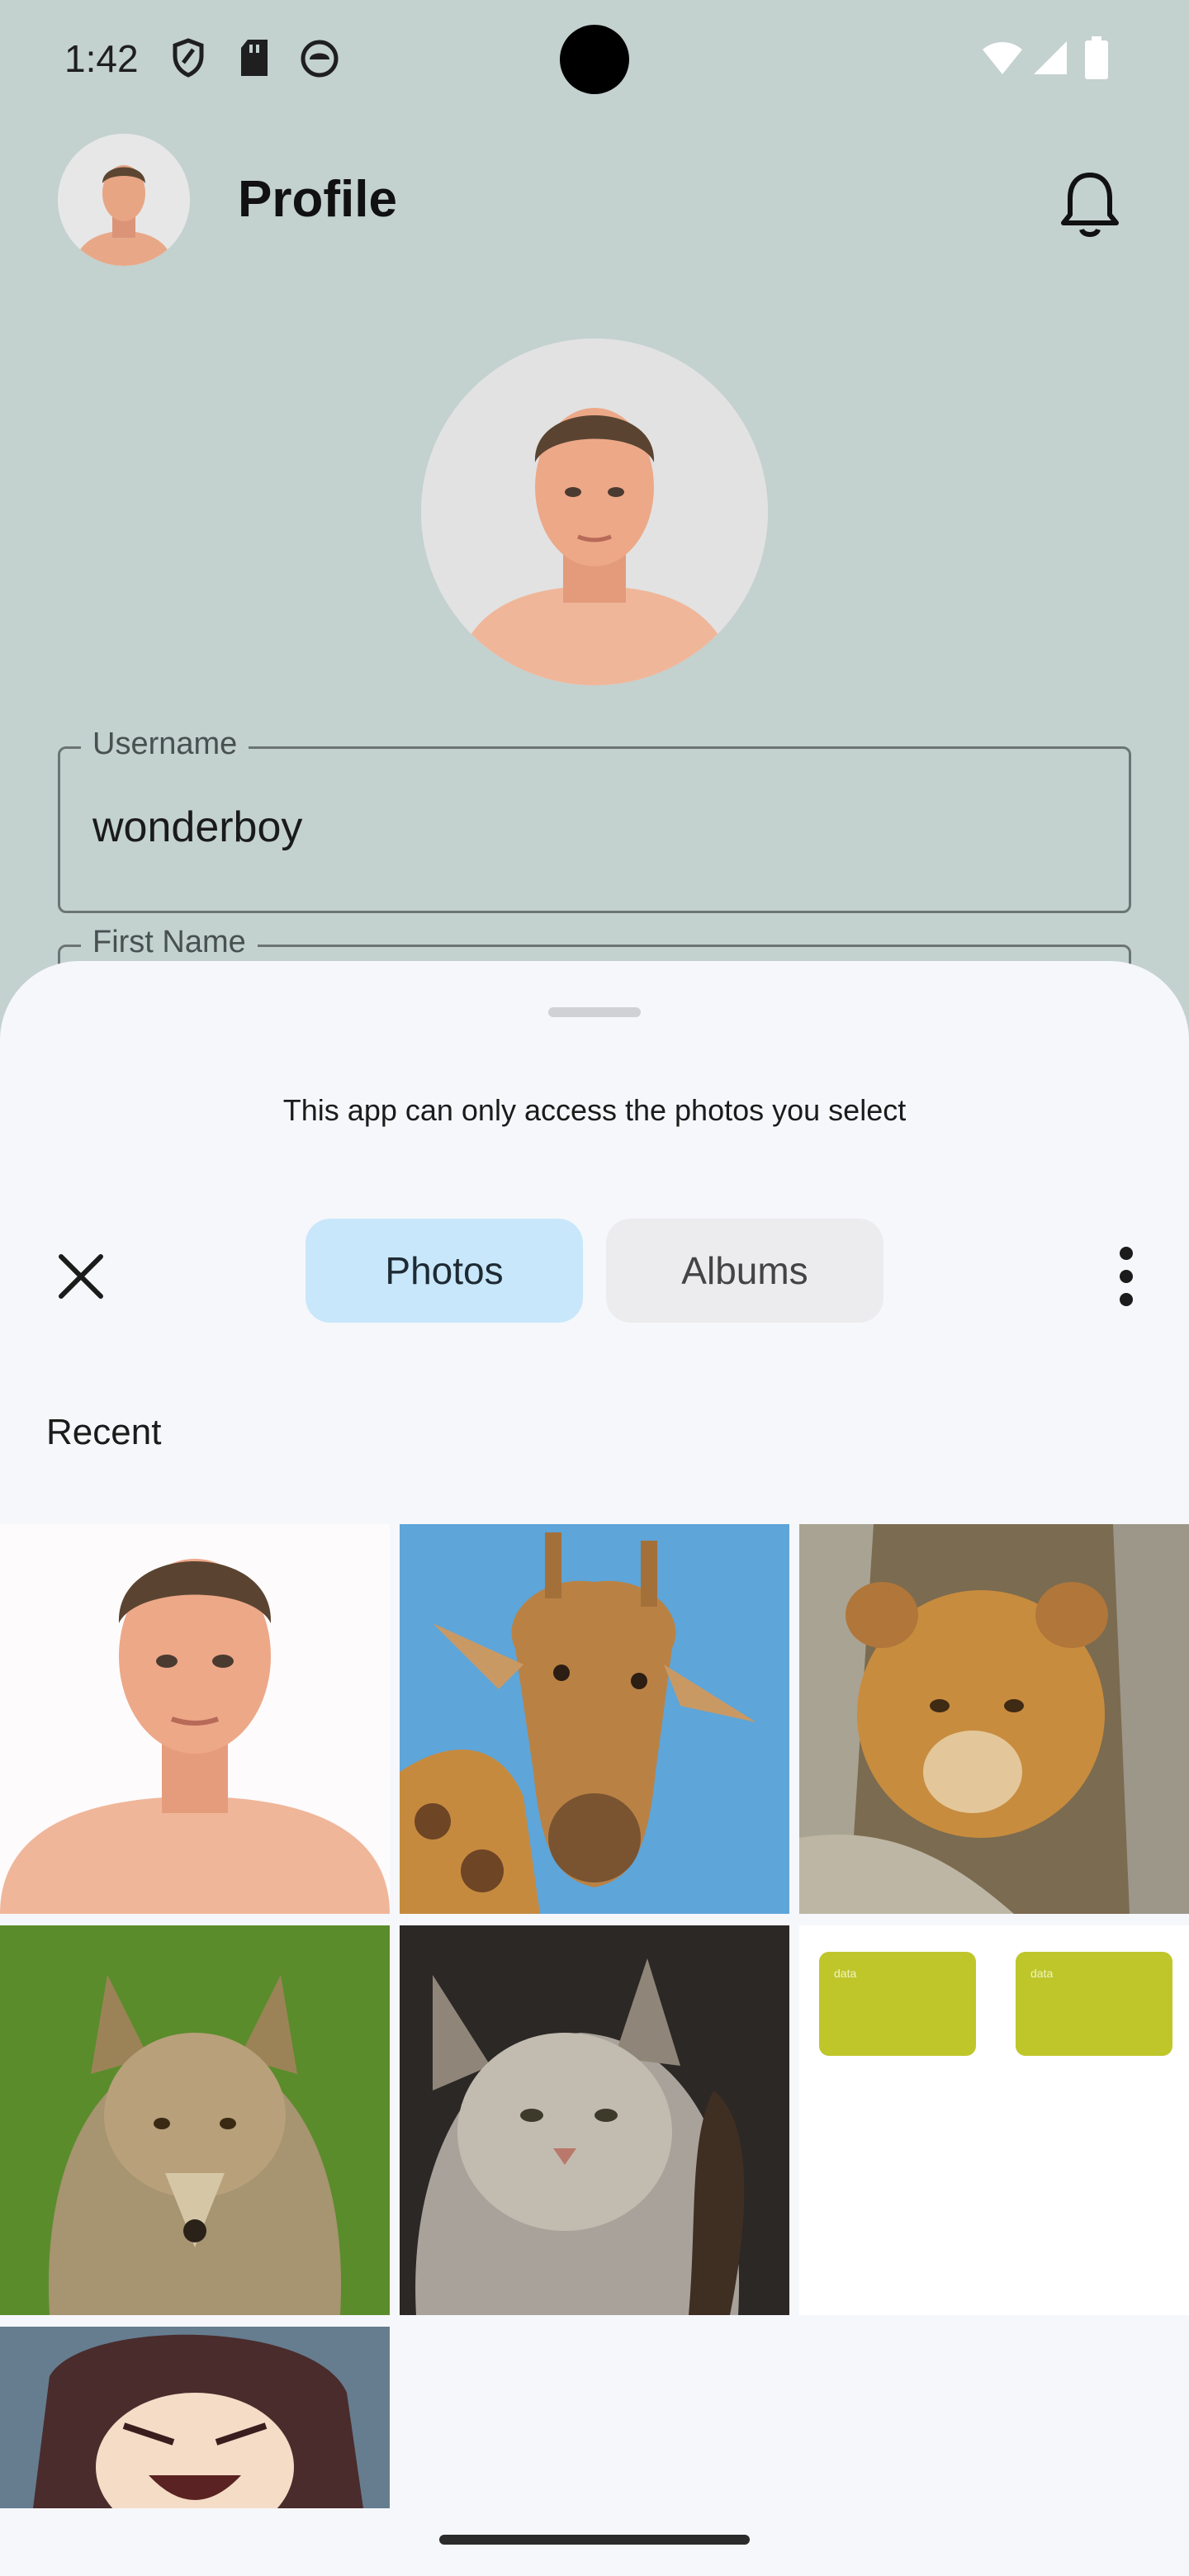 The height and width of the screenshot is (2576, 1189). I want to click on status-bar: 1:42, so click(594, 62).